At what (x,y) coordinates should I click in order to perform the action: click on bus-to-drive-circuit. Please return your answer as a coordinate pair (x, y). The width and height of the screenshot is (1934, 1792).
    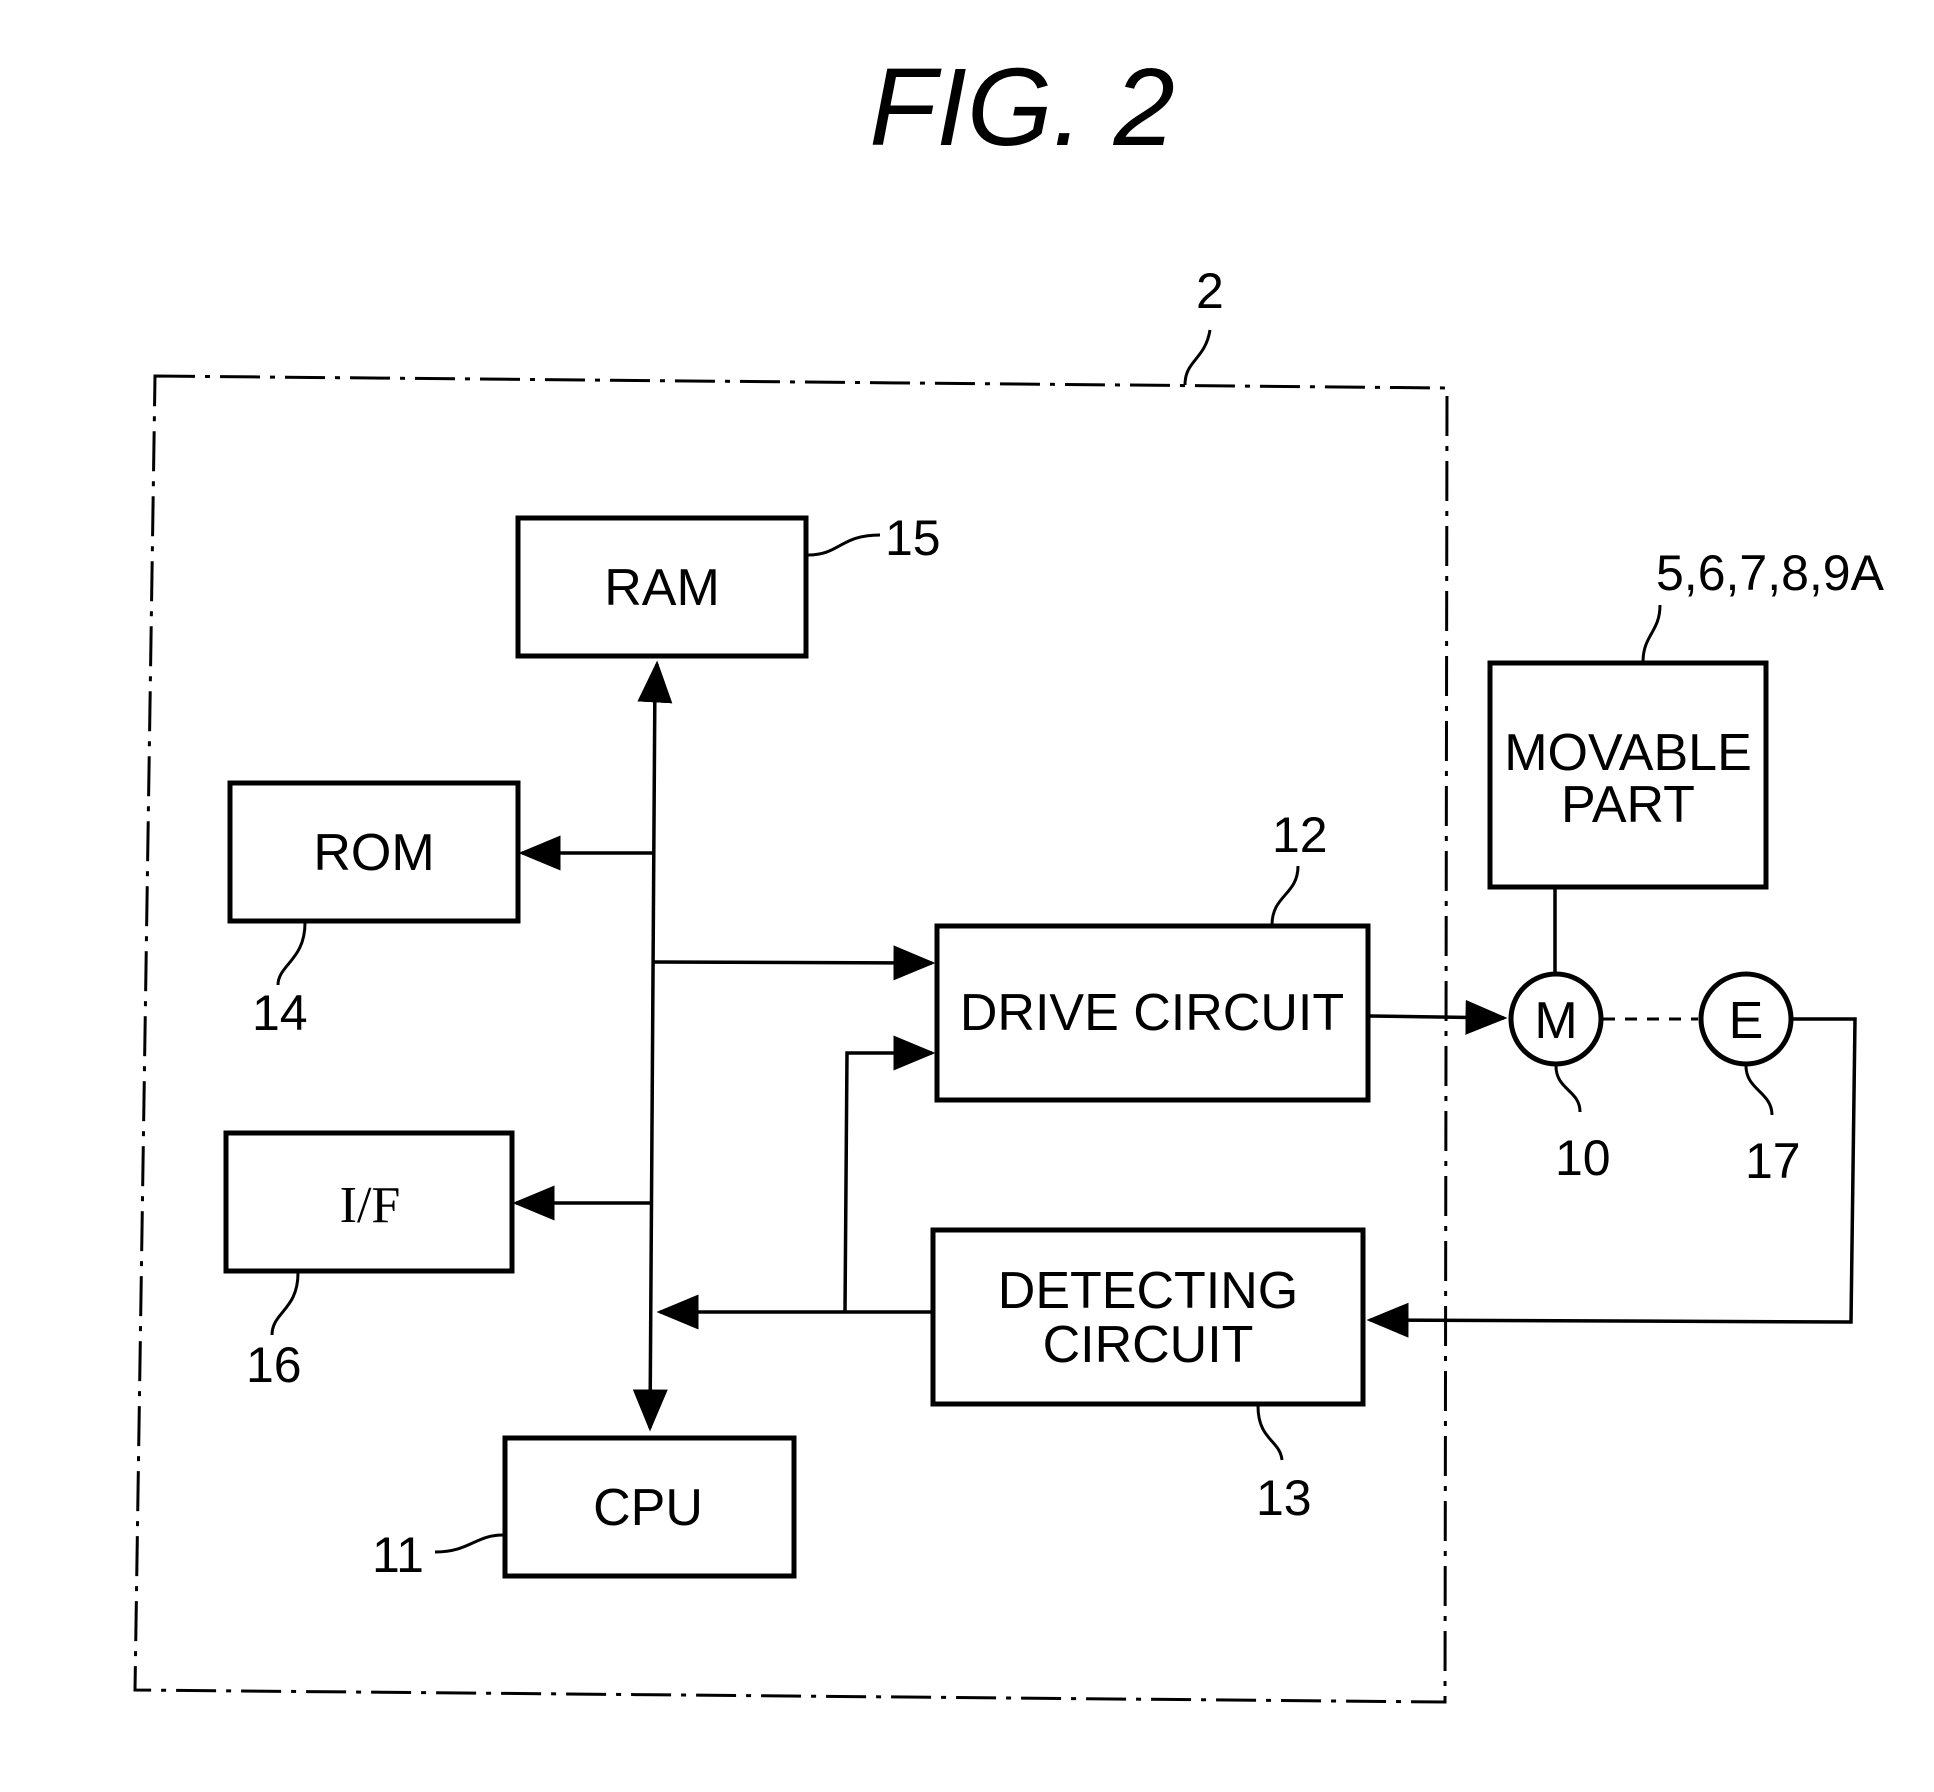
    Looking at the image, I should click on (794, 963).